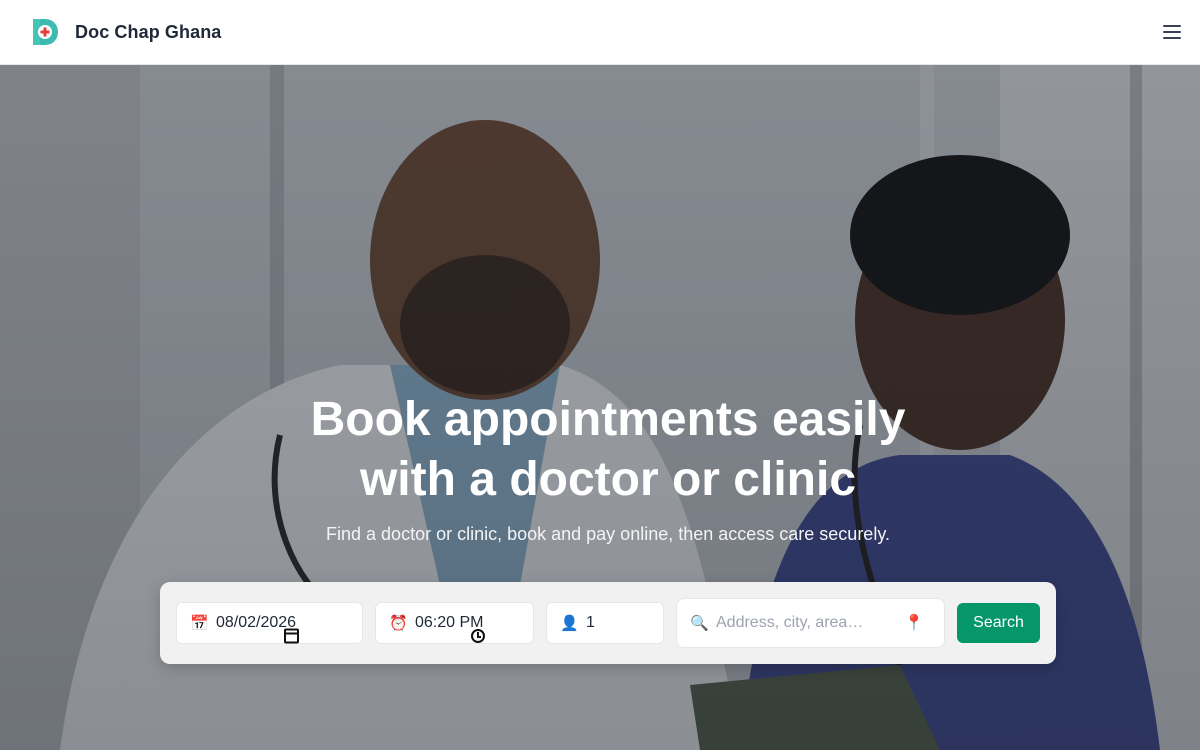 Image resolution: width=1200 pixels, height=750 pixels. I want to click on people-count-input: 👤 1, so click(605, 623).